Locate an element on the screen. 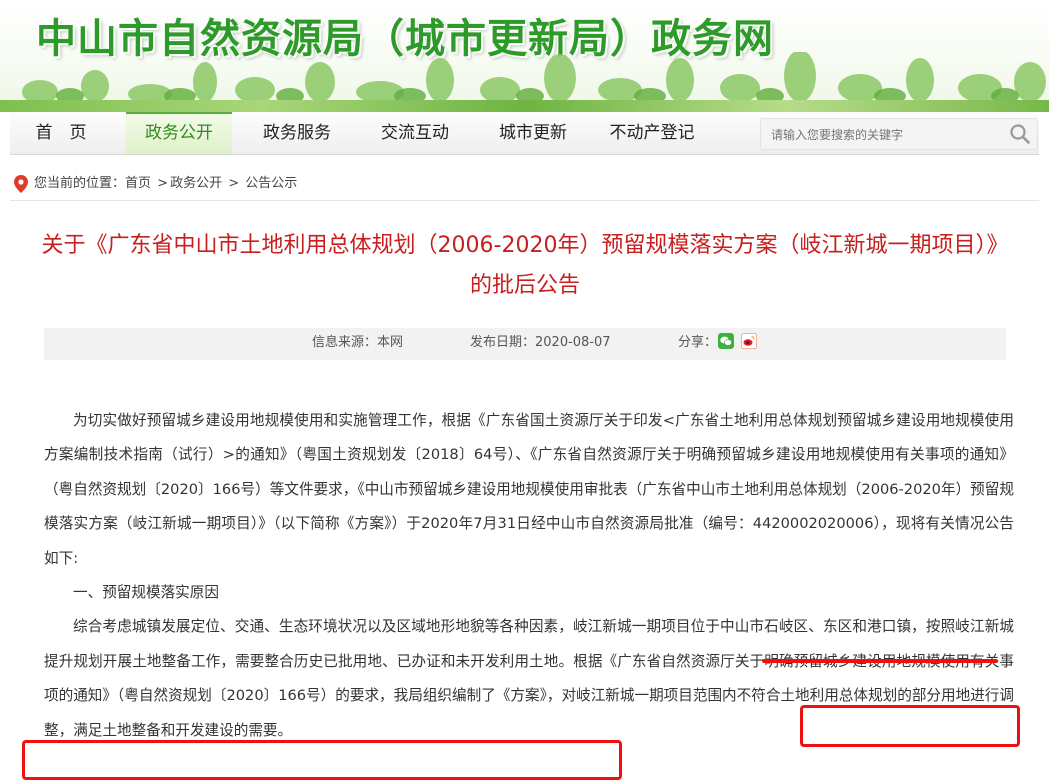  tree-decoration is located at coordinates (534, 77).